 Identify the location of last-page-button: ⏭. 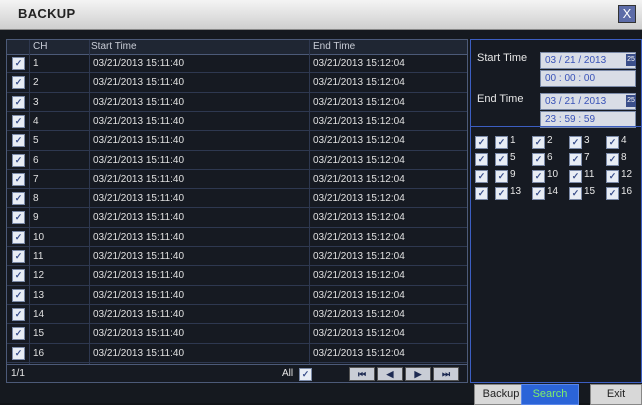
(446, 374).